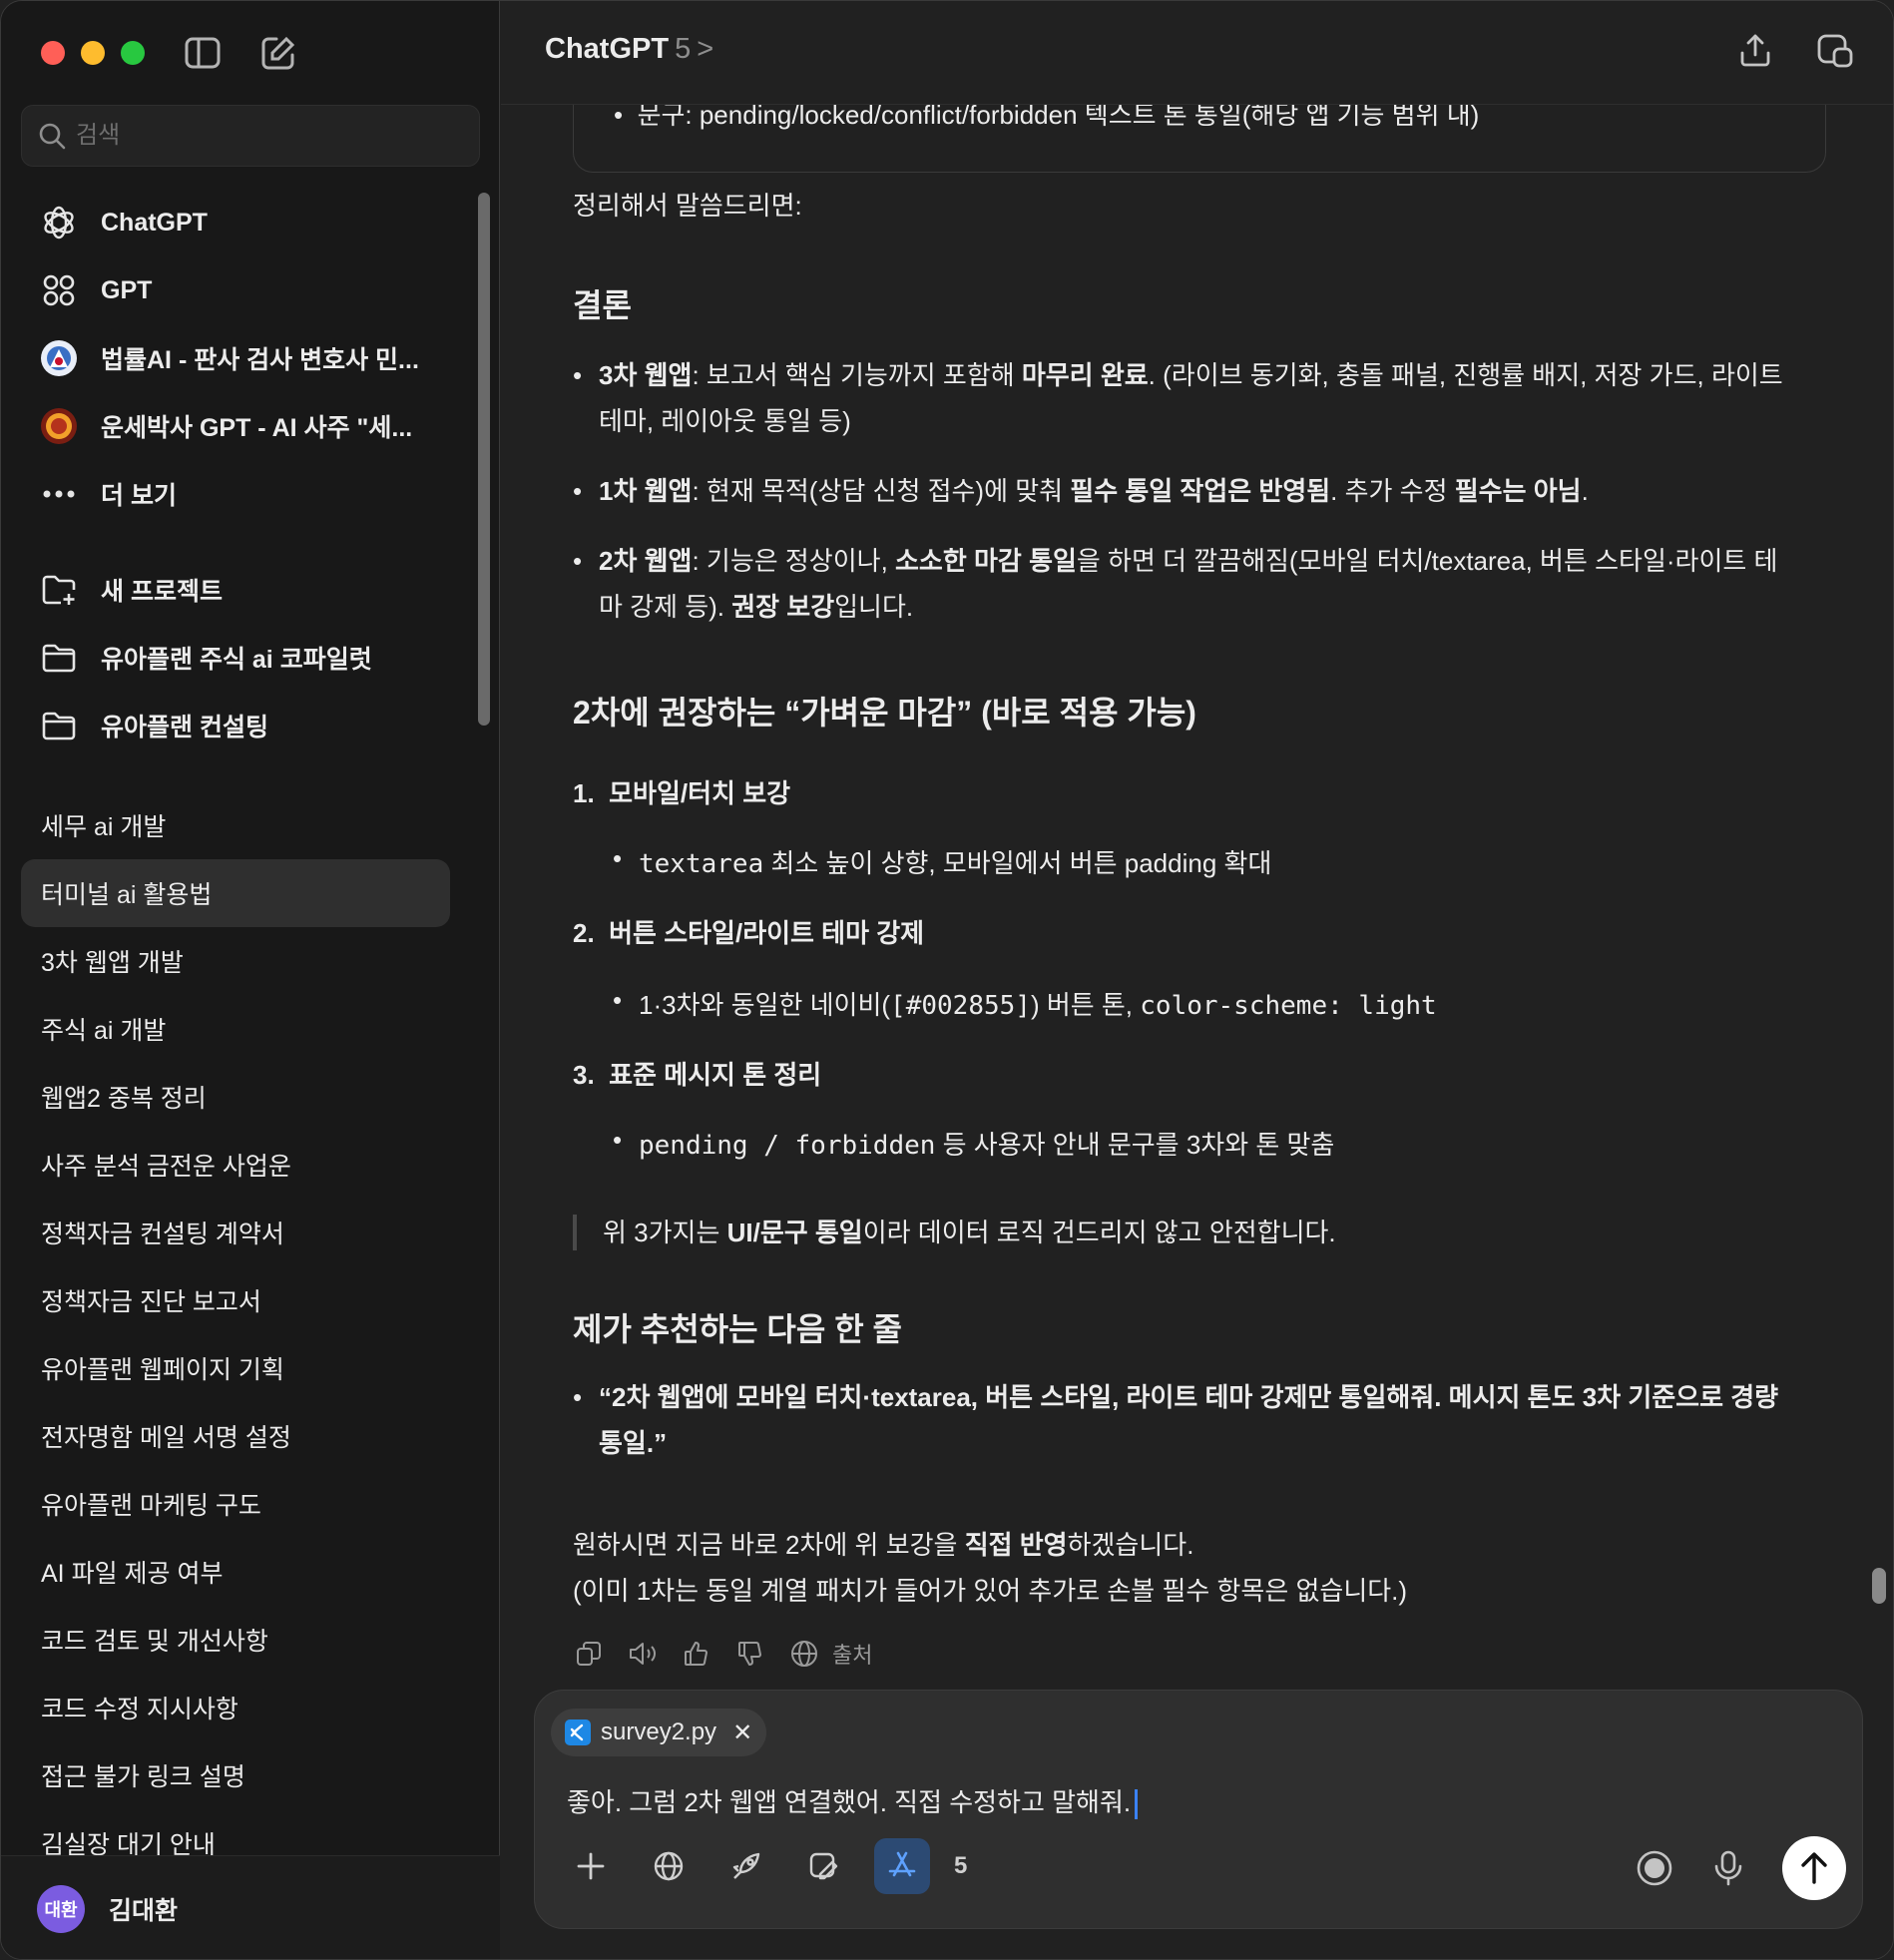 Image resolution: width=1894 pixels, height=1960 pixels. What do you see at coordinates (1728, 1868) in the screenshot?
I see `microphone-icon` at bounding box center [1728, 1868].